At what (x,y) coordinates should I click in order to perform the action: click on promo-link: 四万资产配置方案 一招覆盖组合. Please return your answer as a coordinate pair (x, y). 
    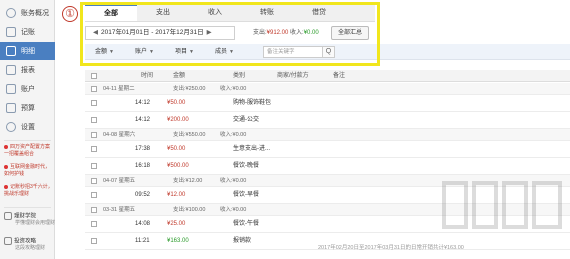
    Looking at the image, I should click on (29, 151).